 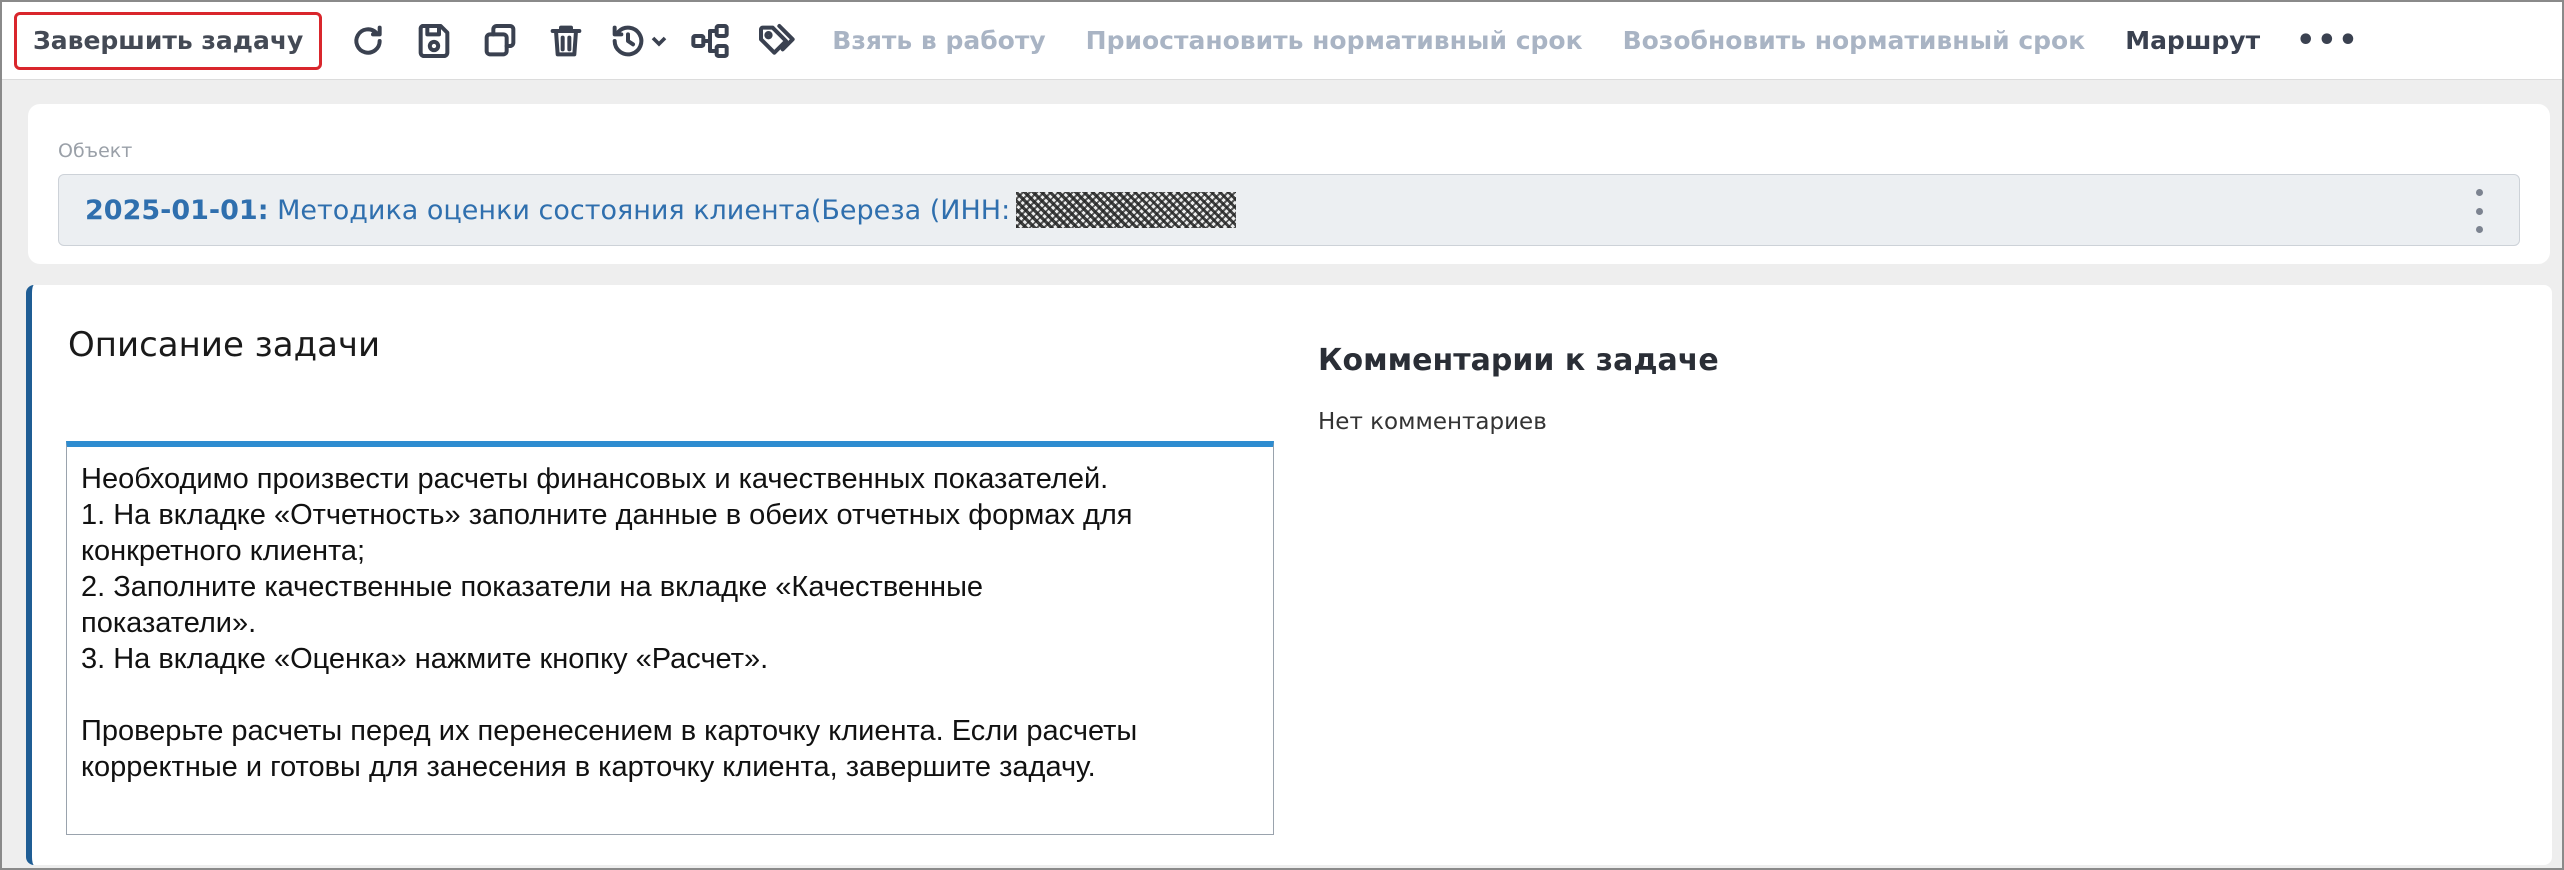 I want to click on refresh-button, so click(x=368, y=41).